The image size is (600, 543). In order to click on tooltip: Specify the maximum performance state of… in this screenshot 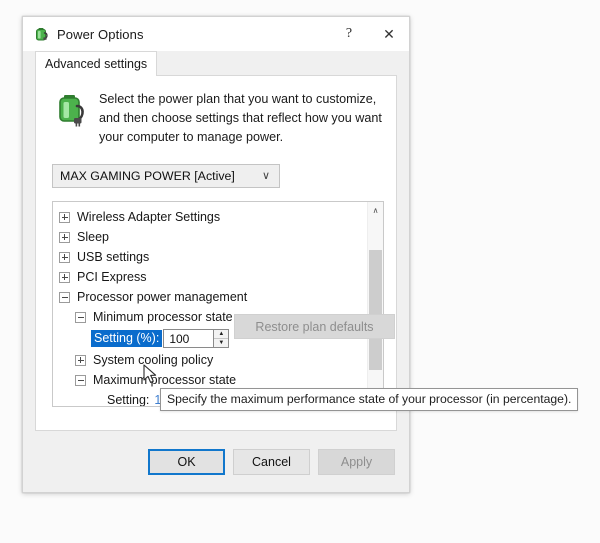, I will do `click(369, 399)`.